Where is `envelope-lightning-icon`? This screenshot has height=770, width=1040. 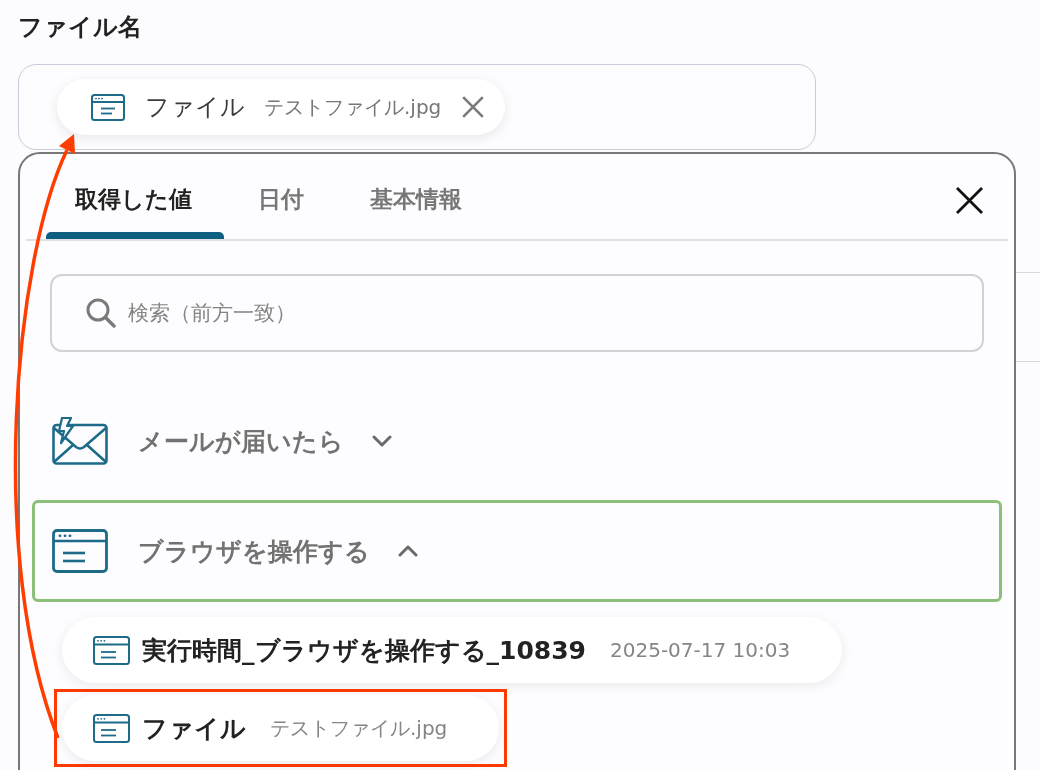
envelope-lightning-icon is located at coordinates (80, 441).